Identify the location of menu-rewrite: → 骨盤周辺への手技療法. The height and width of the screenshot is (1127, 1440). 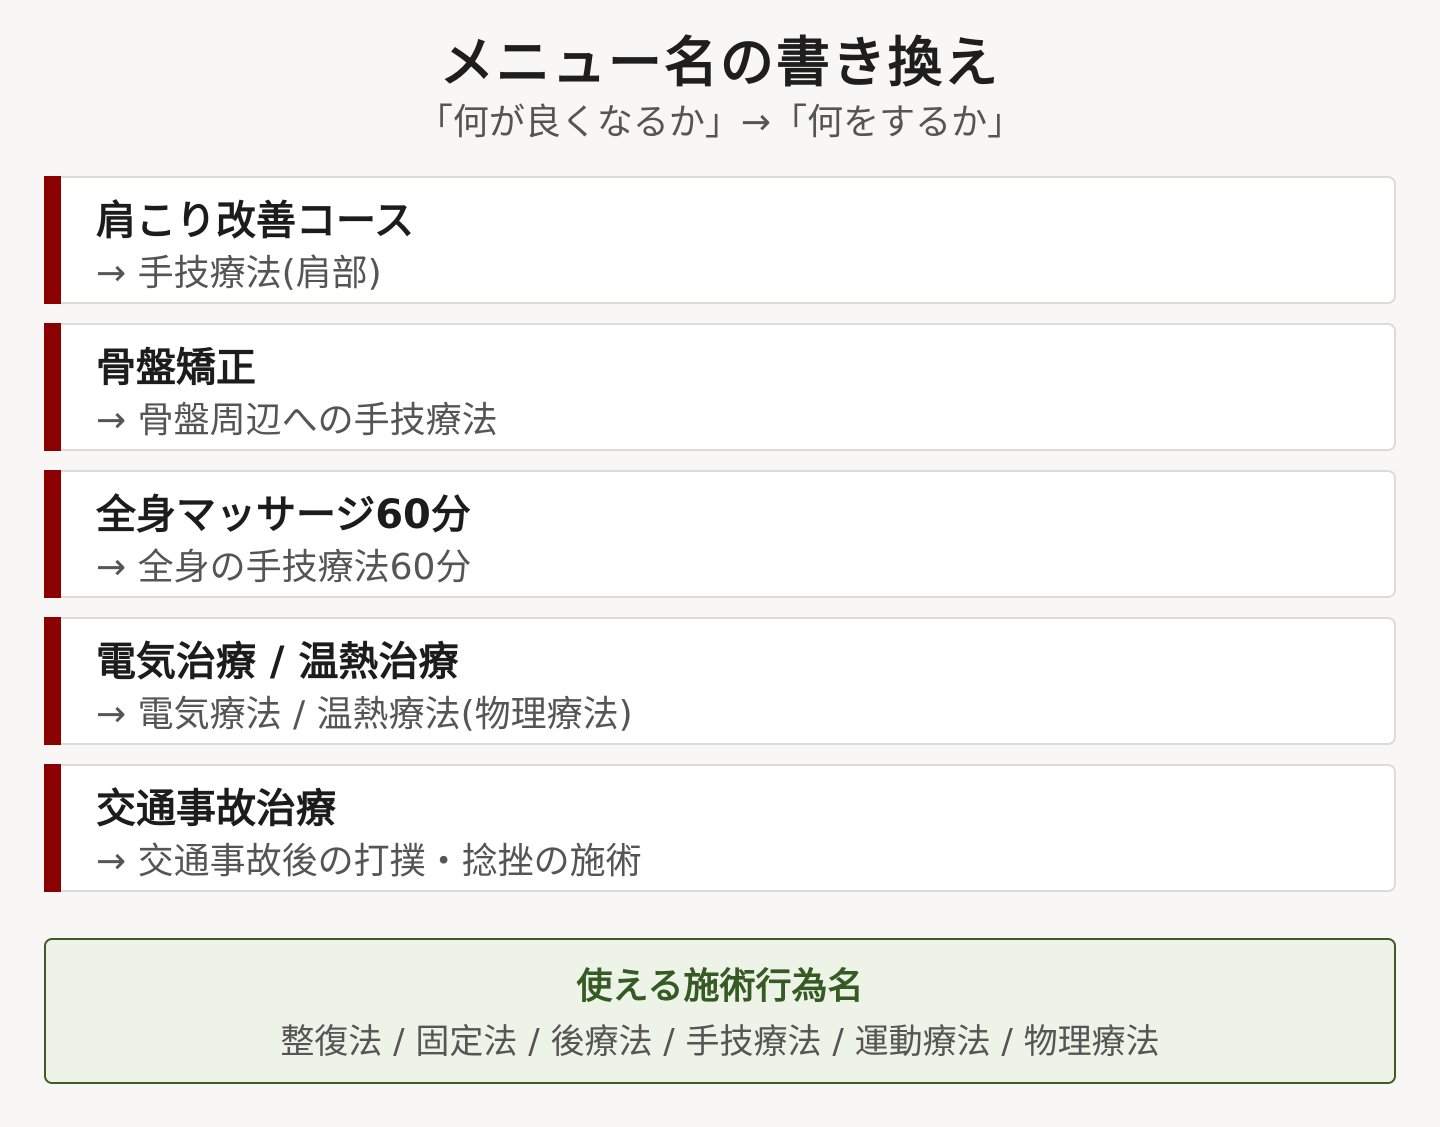
(297, 420).